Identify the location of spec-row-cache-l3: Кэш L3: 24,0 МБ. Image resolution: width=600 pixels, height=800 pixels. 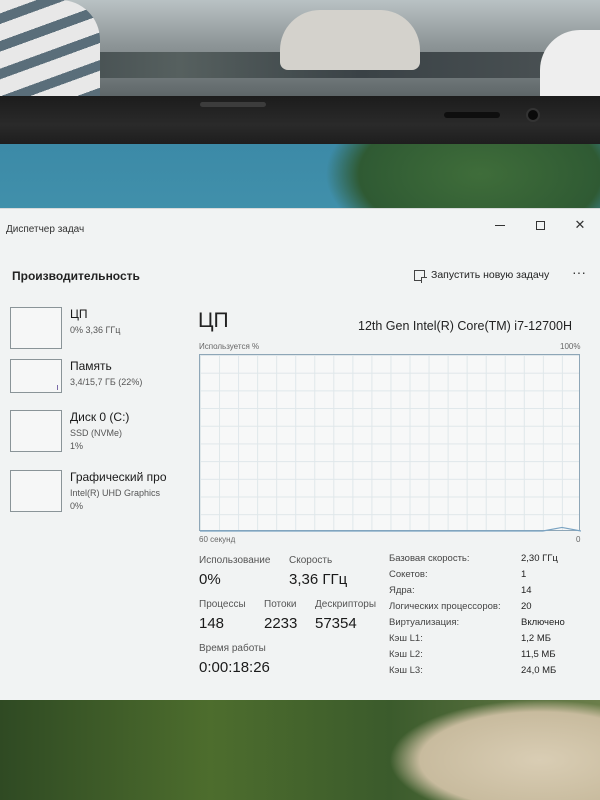
(489, 673).